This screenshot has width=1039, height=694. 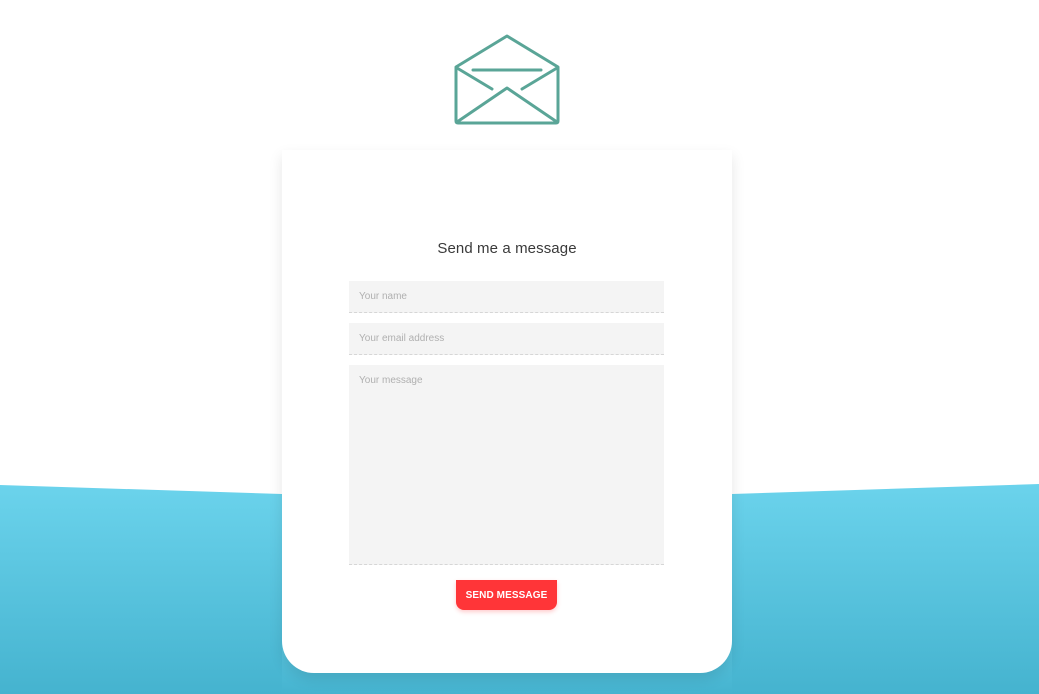 I want to click on form-heading: Send me a message, so click(x=507, y=248).